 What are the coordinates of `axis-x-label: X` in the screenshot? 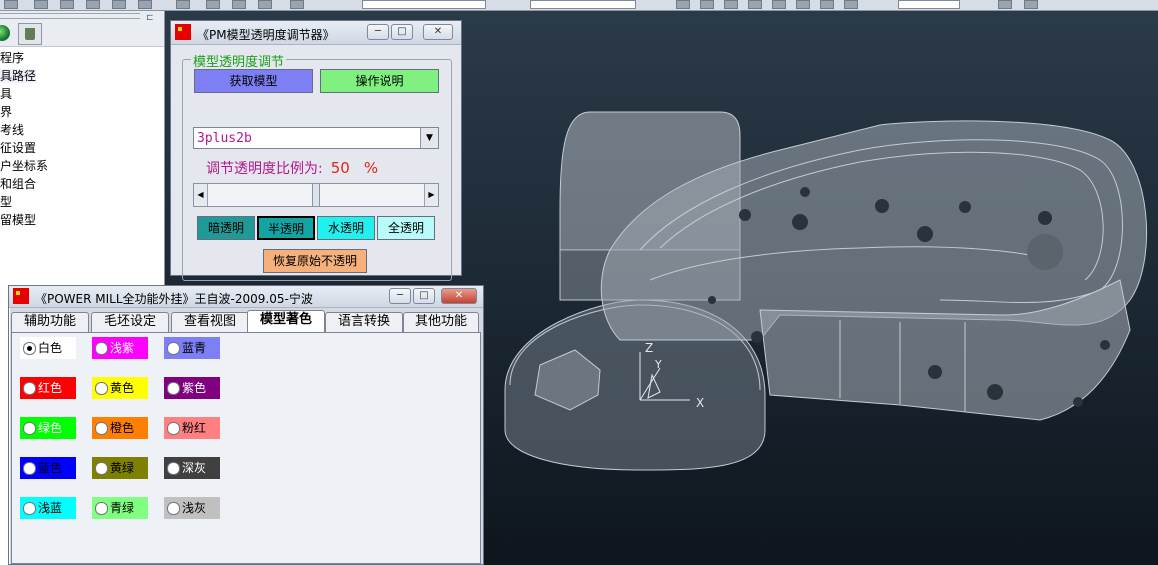 It's located at (700, 403).